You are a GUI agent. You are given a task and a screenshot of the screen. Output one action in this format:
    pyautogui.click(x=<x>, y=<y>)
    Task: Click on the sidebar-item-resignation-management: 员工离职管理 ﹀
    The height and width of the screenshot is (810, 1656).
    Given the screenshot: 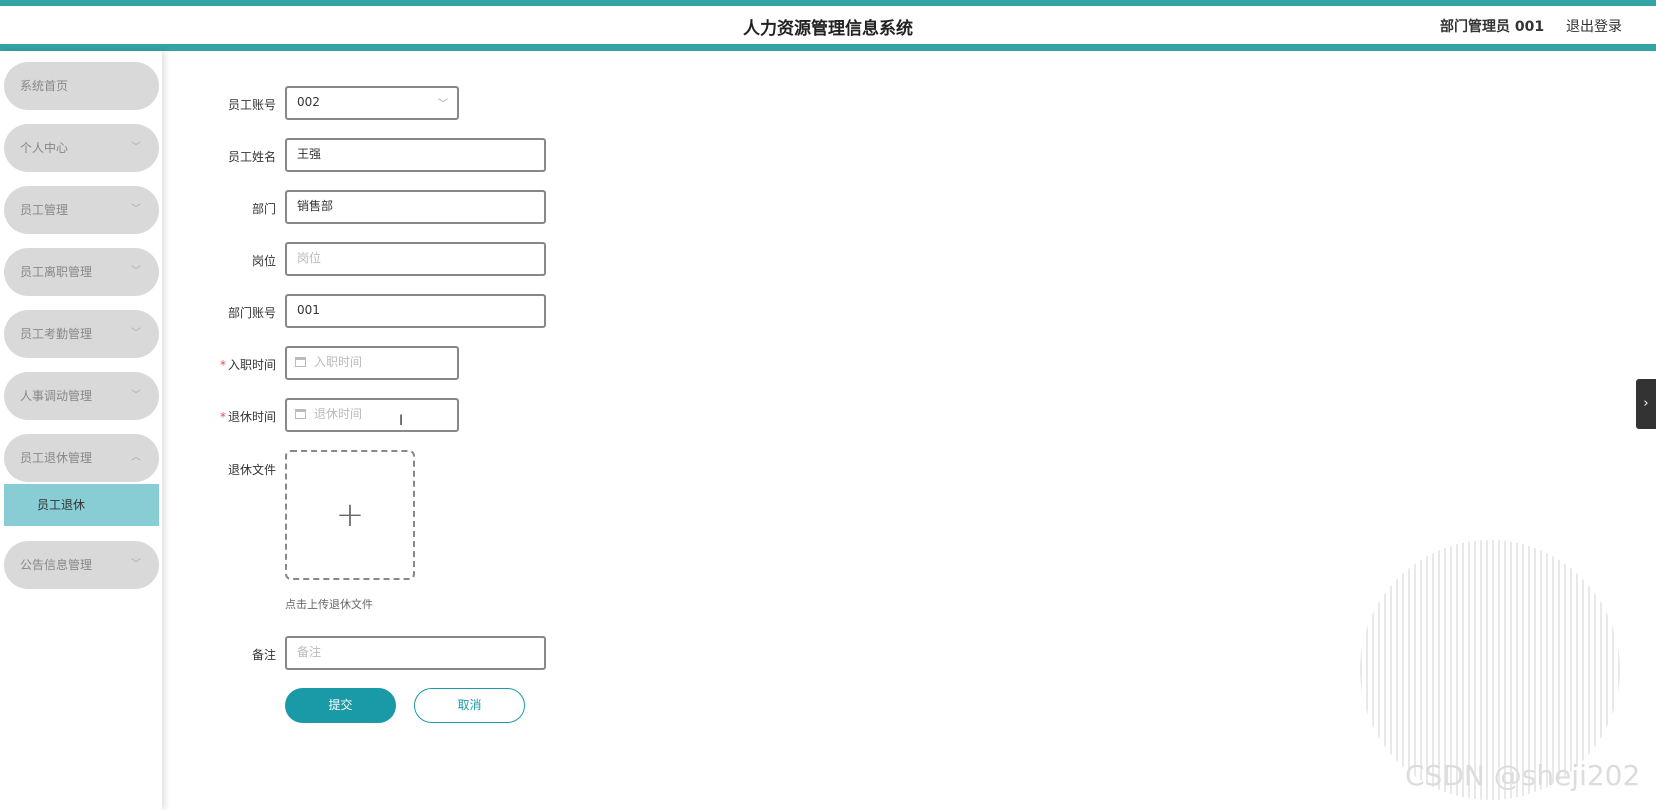 What is the action you would take?
    pyautogui.click(x=81, y=272)
    